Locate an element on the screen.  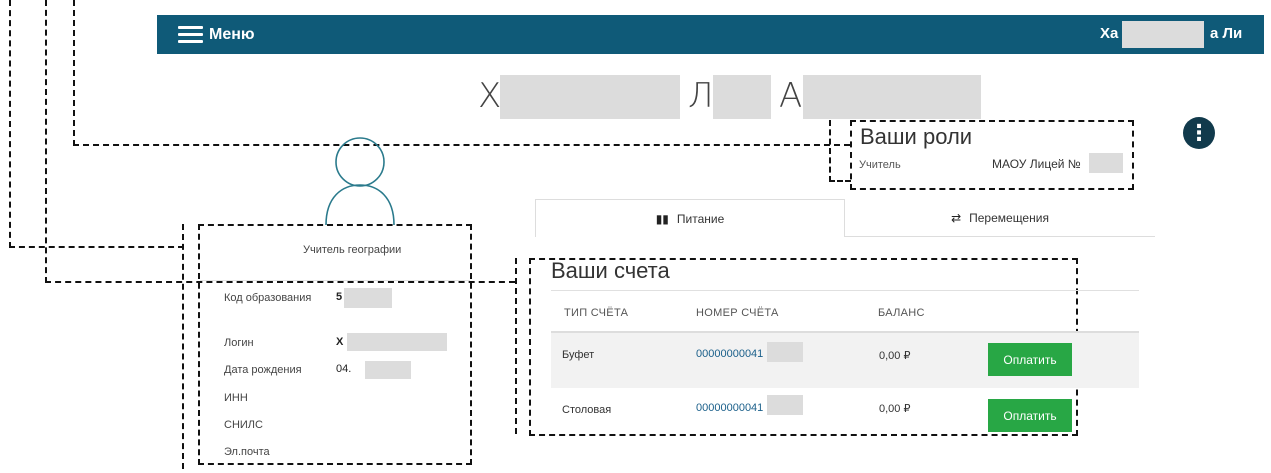
account-type: Столовая is located at coordinates (587, 410).